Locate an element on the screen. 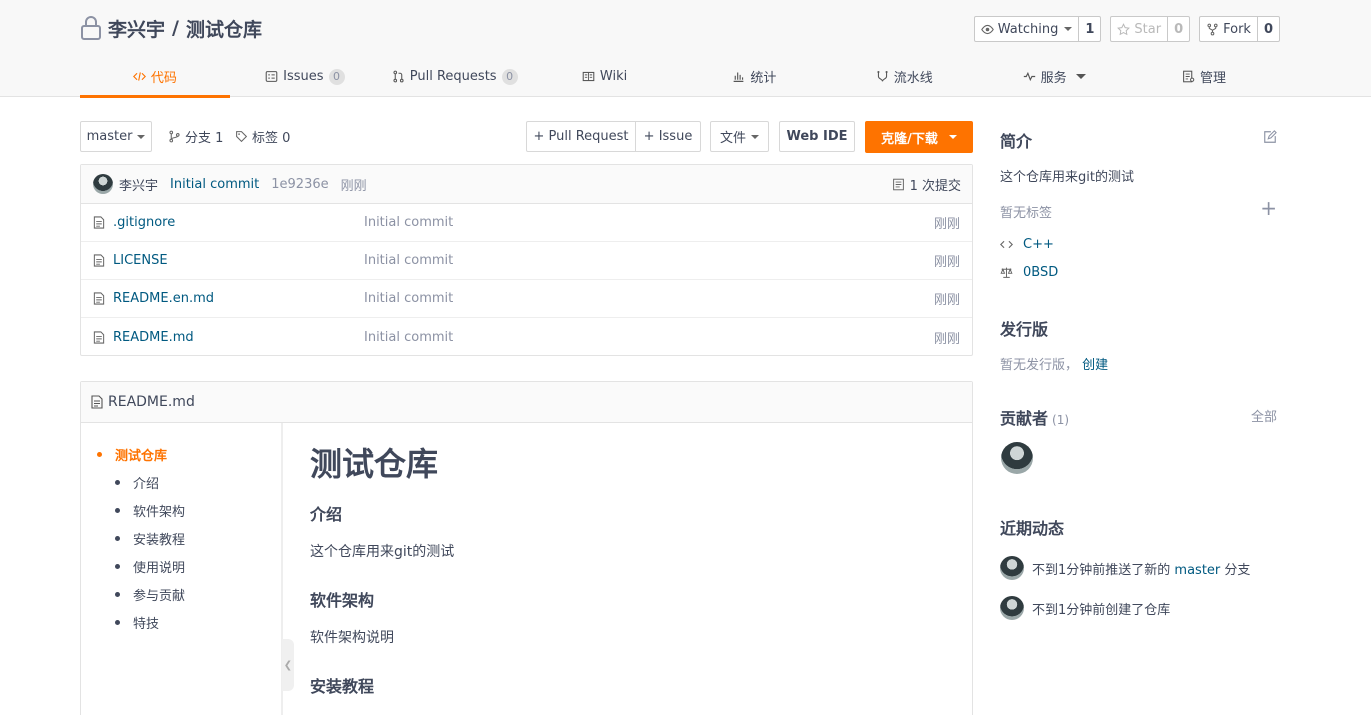 The width and height of the screenshot is (1371, 715). toc-item: 介绍 is located at coordinates (137, 482).